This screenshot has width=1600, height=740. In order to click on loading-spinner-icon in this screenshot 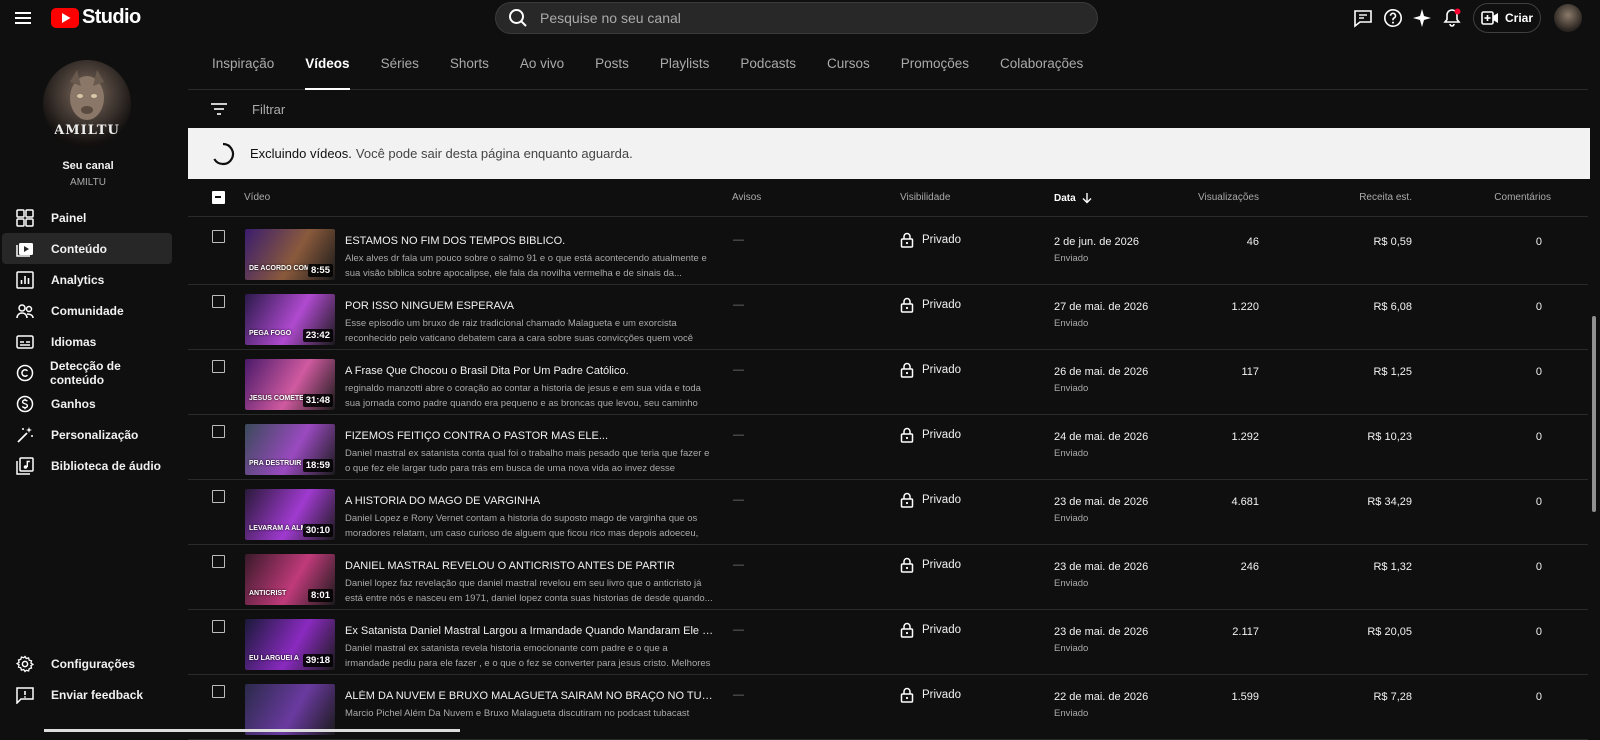, I will do `click(224, 153)`.